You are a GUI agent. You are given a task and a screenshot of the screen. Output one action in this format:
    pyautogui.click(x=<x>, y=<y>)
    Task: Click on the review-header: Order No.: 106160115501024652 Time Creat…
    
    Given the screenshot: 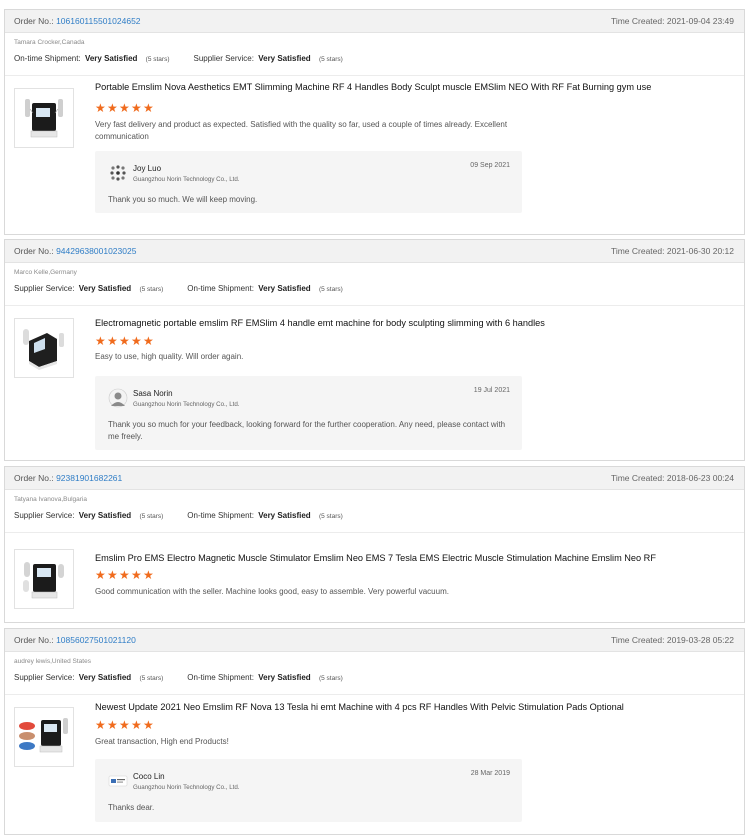 What is the action you would take?
    pyautogui.click(x=374, y=21)
    